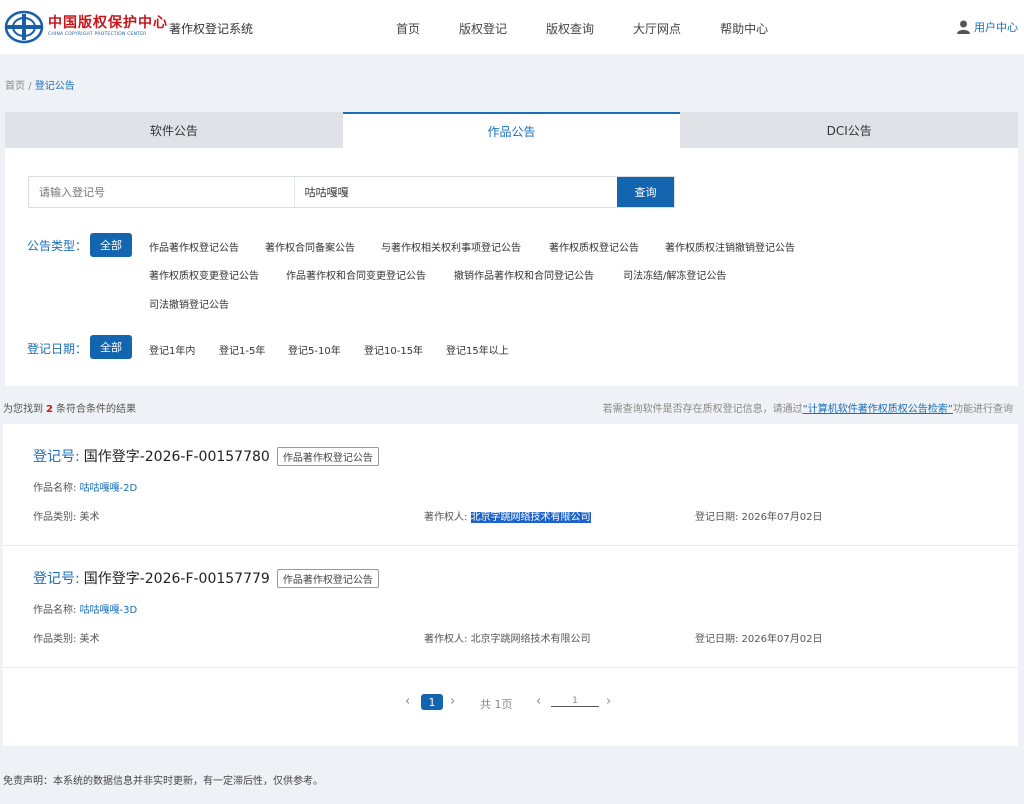 This screenshot has height=804, width=1024. I want to click on date-option: 登记1年内, so click(172, 349).